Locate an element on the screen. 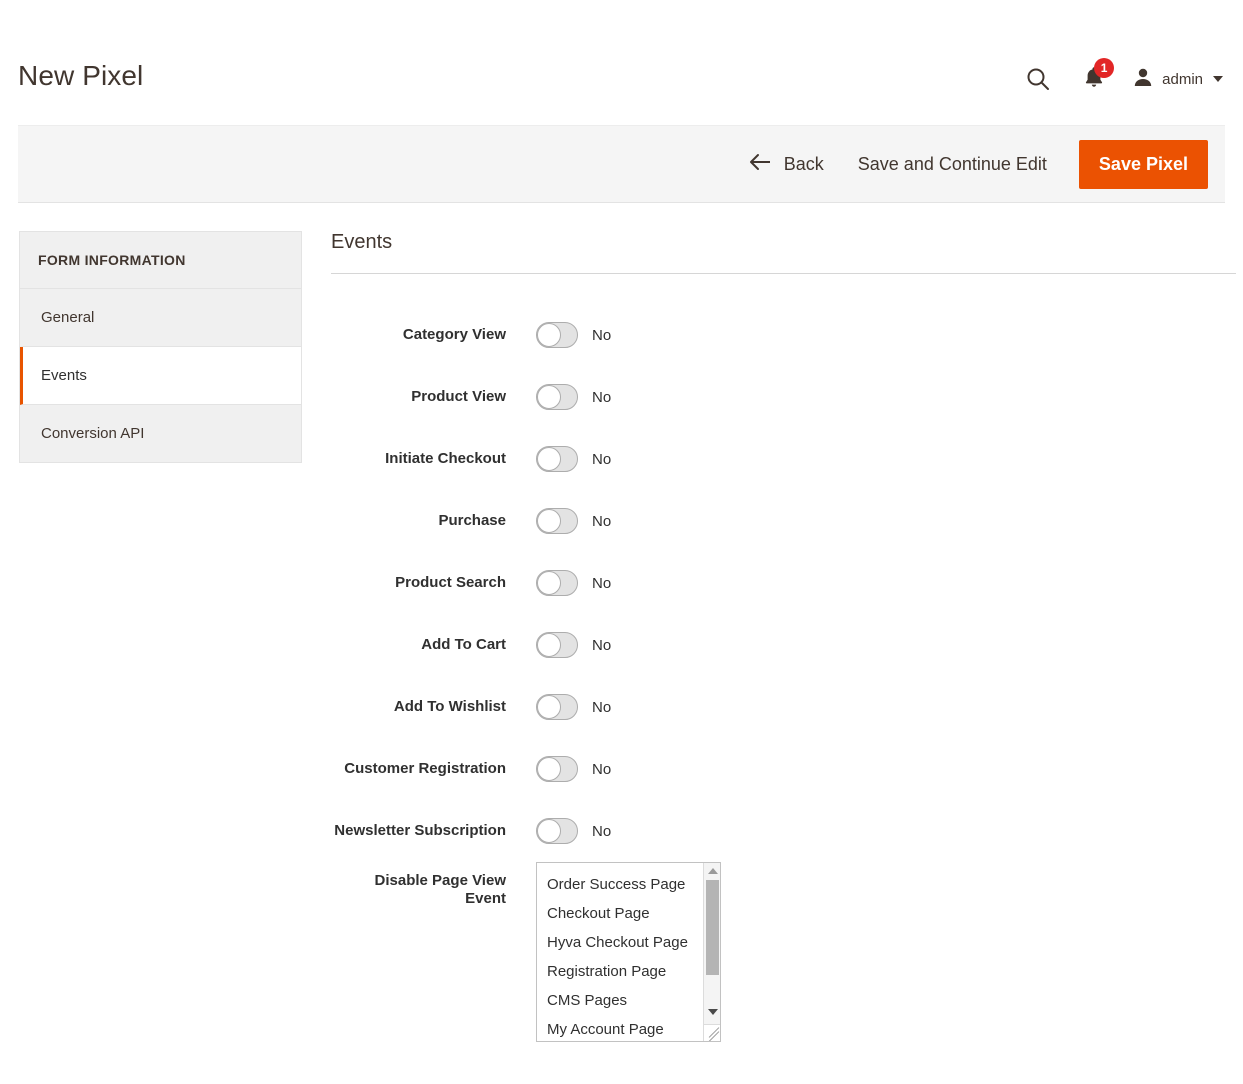  section-title: Events is located at coordinates (783, 252).